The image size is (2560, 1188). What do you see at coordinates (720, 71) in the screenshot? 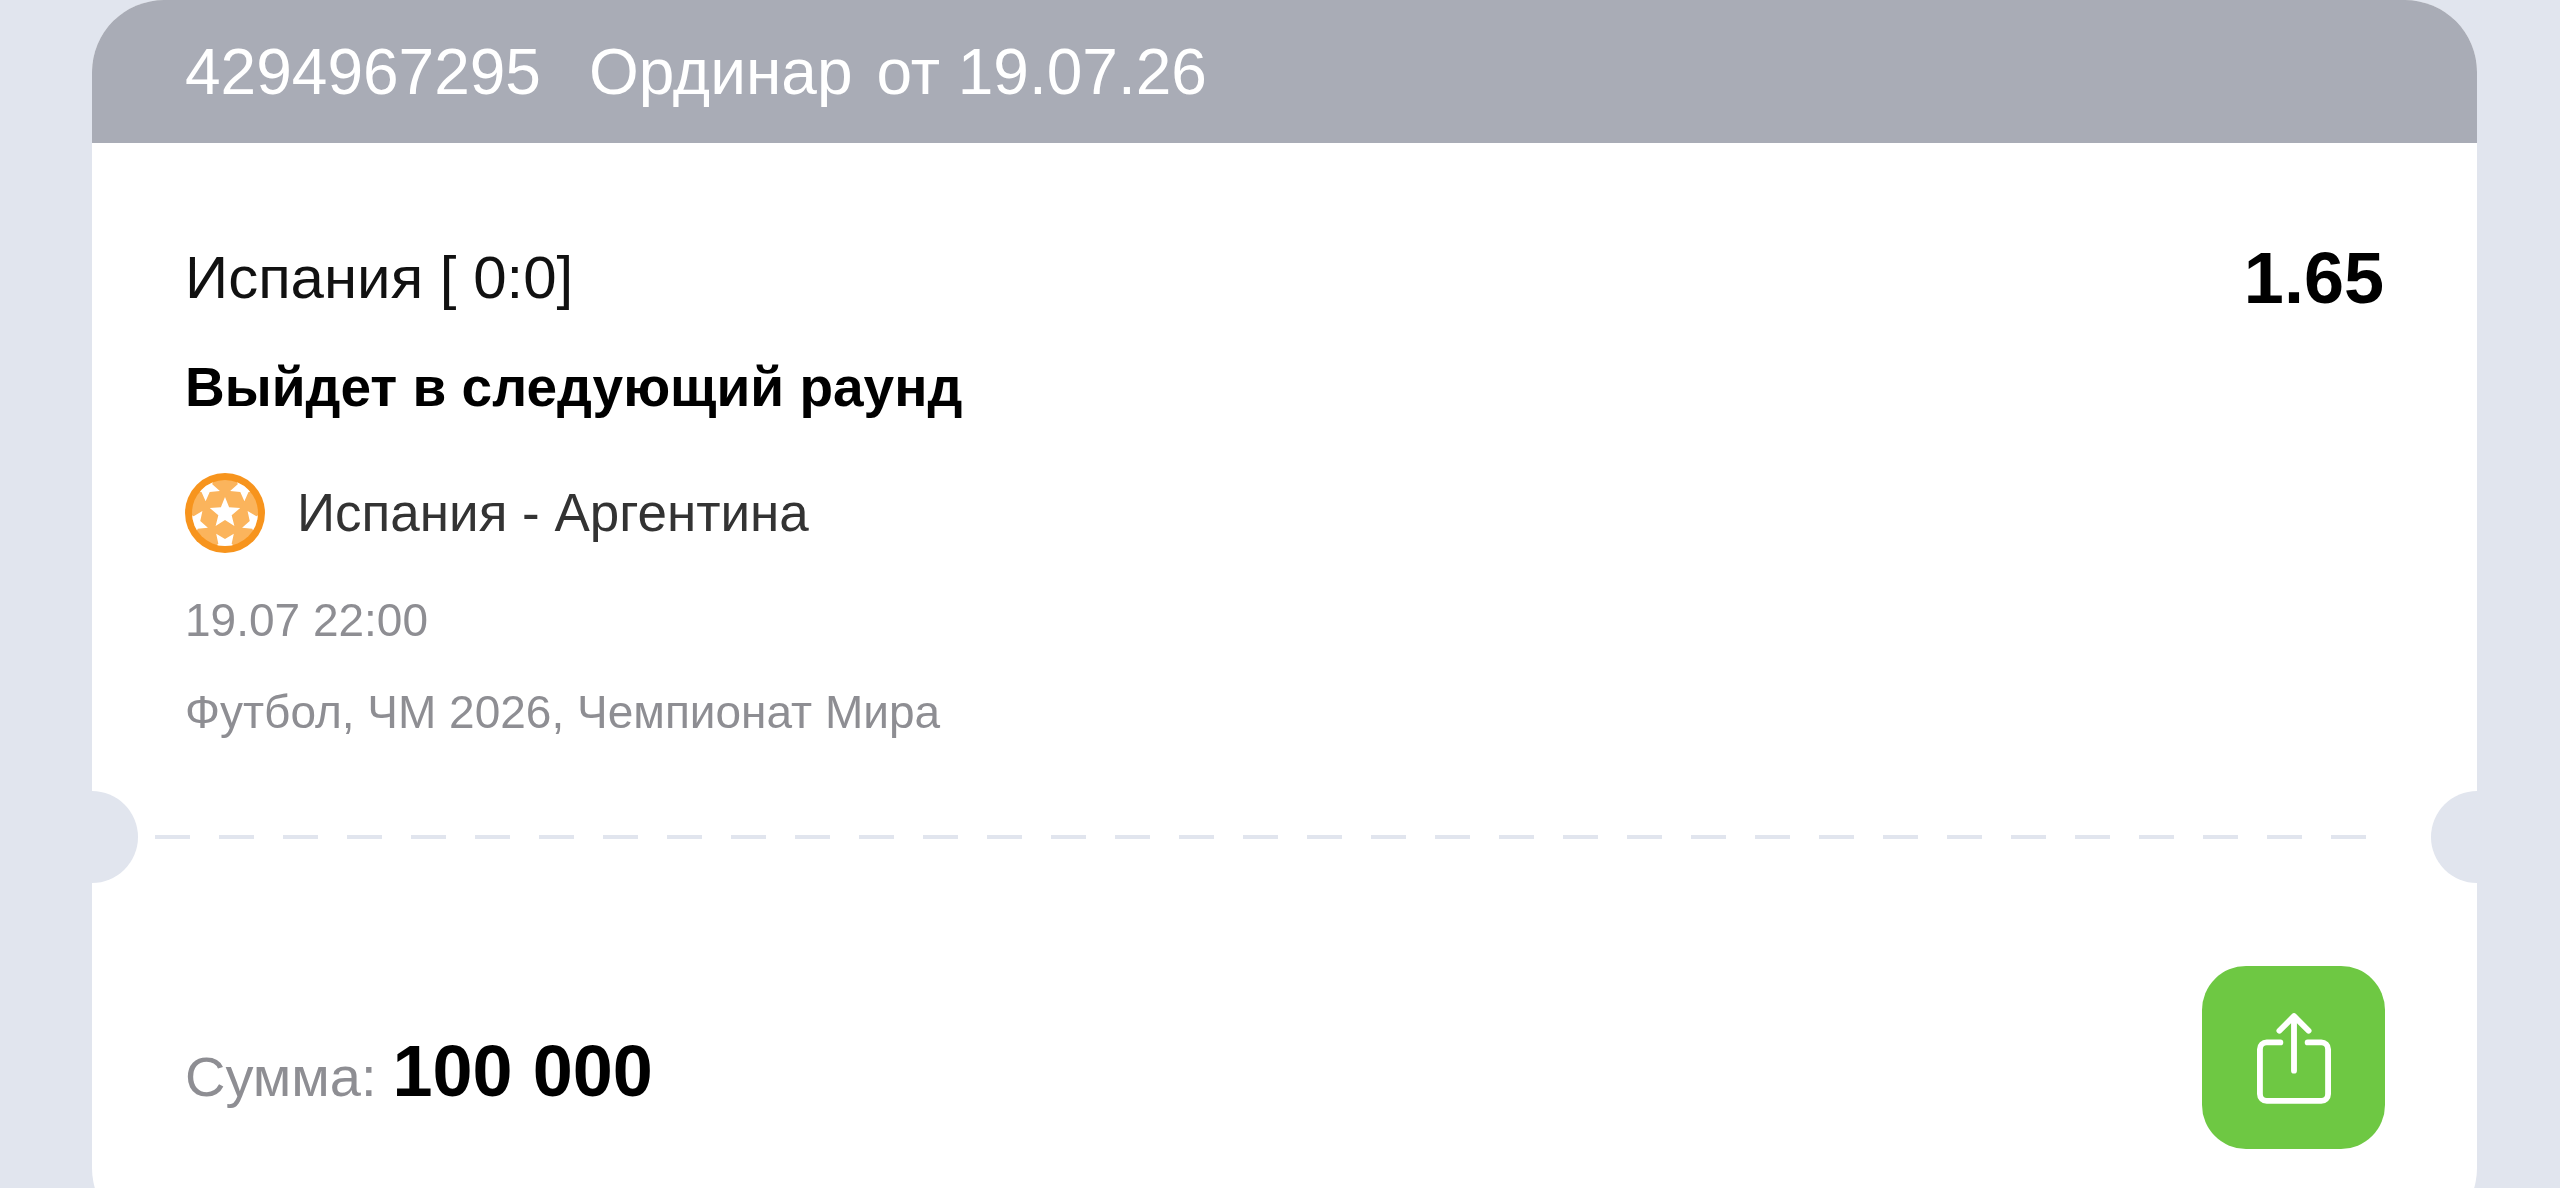
I see `bet-type: Ординар` at bounding box center [720, 71].